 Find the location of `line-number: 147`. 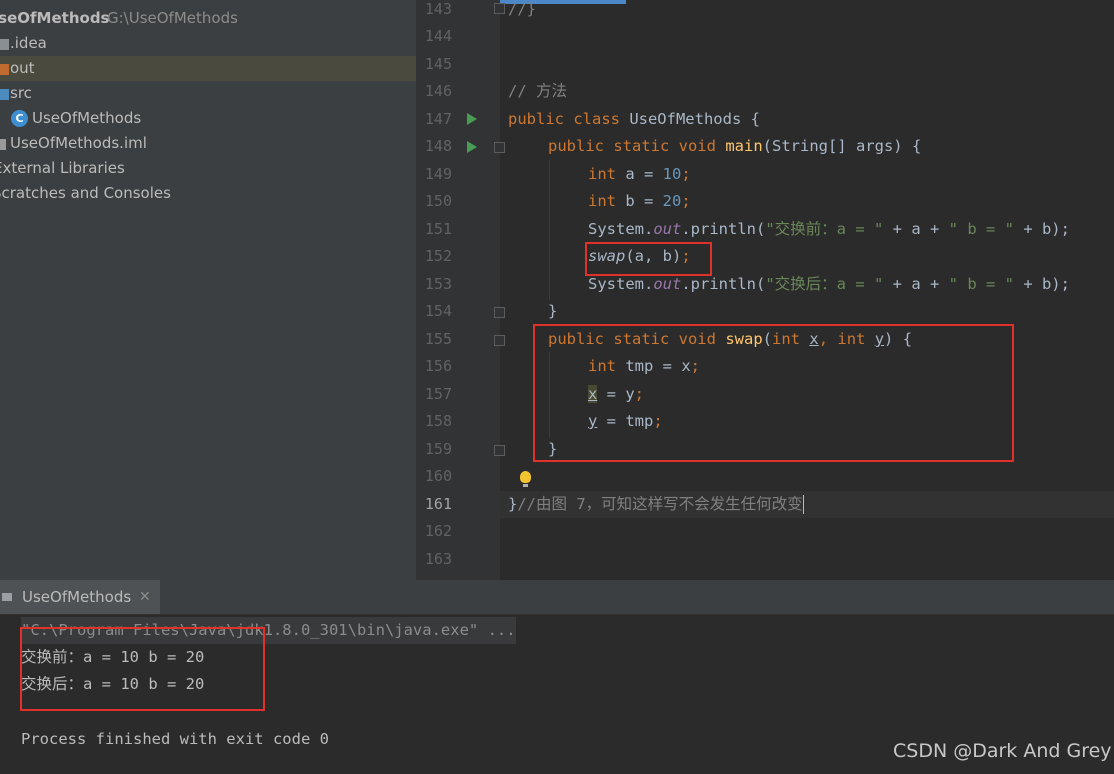

line-number: 147 is located at coordinates (438, 119).